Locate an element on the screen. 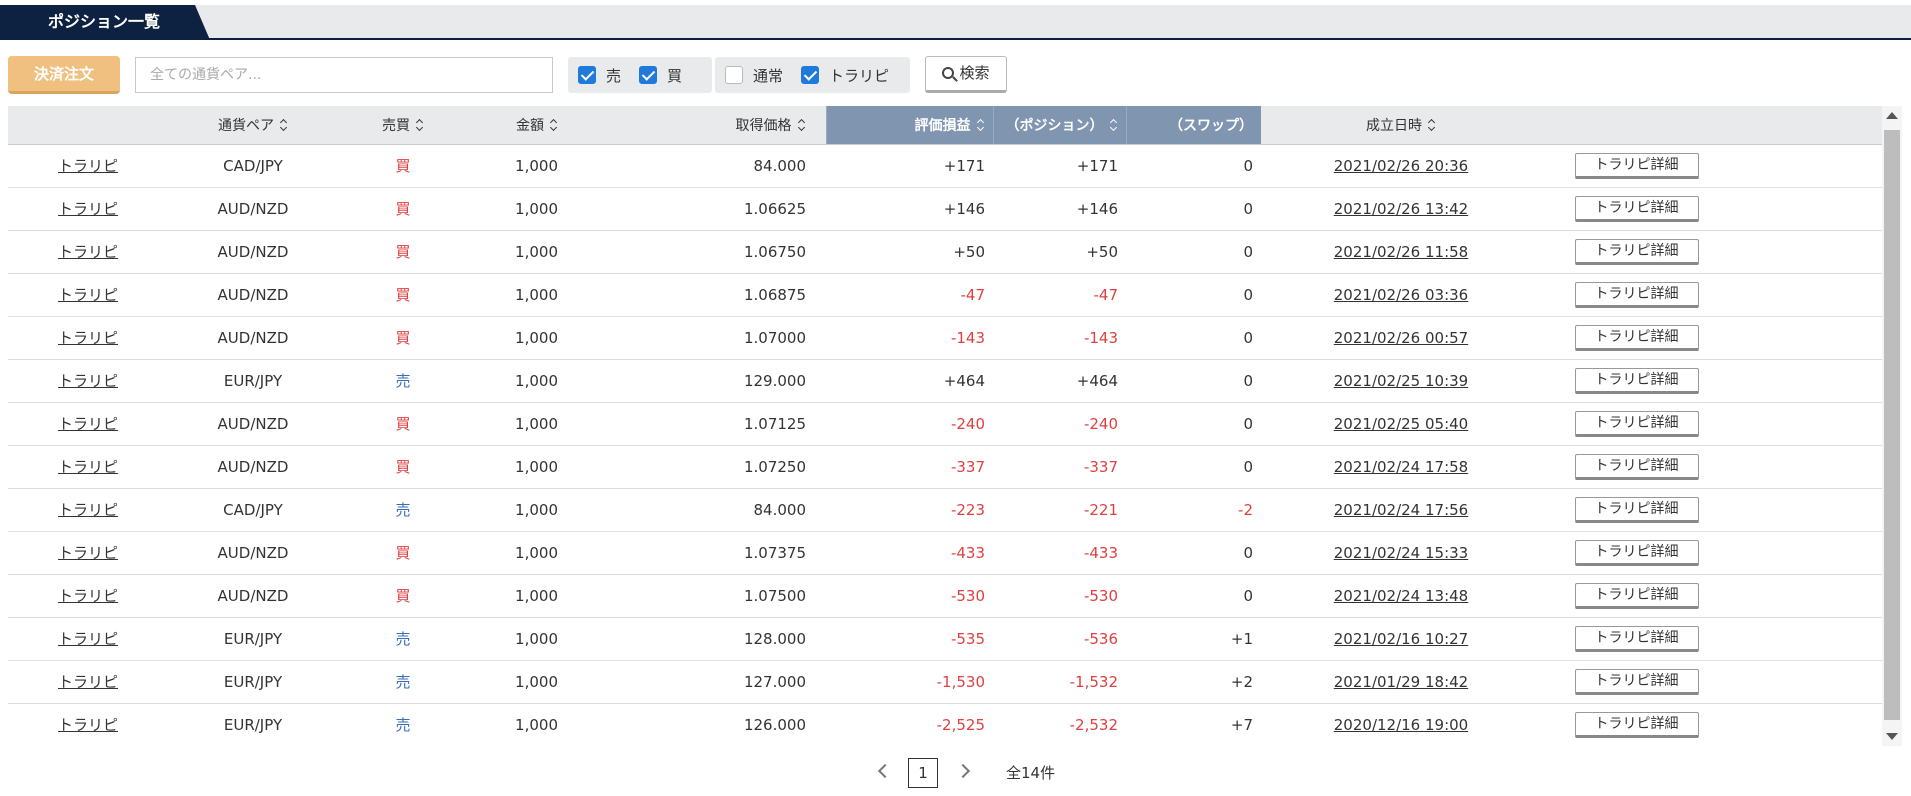 The height and width of the screenshot is (796, 1911). currency-pair-input is located at coordinates (344, 75).